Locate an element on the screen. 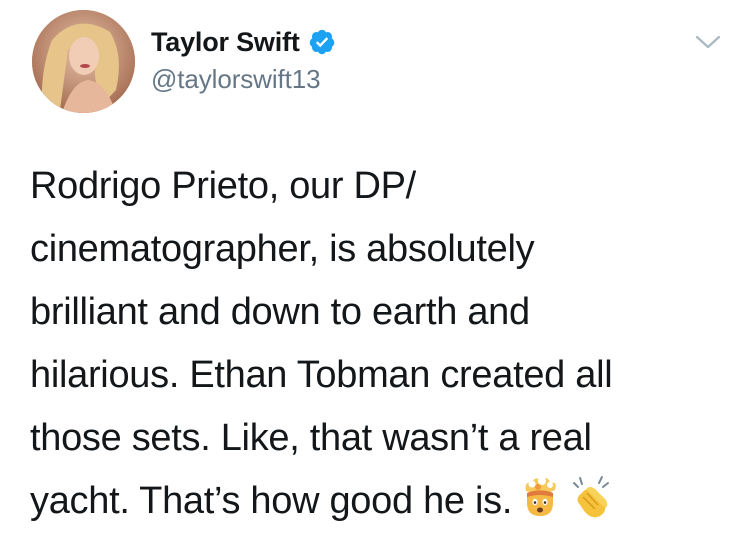 This screenshot has width=750, height=547. name-row: Taylor Swift is located at coordinates (243, 42).